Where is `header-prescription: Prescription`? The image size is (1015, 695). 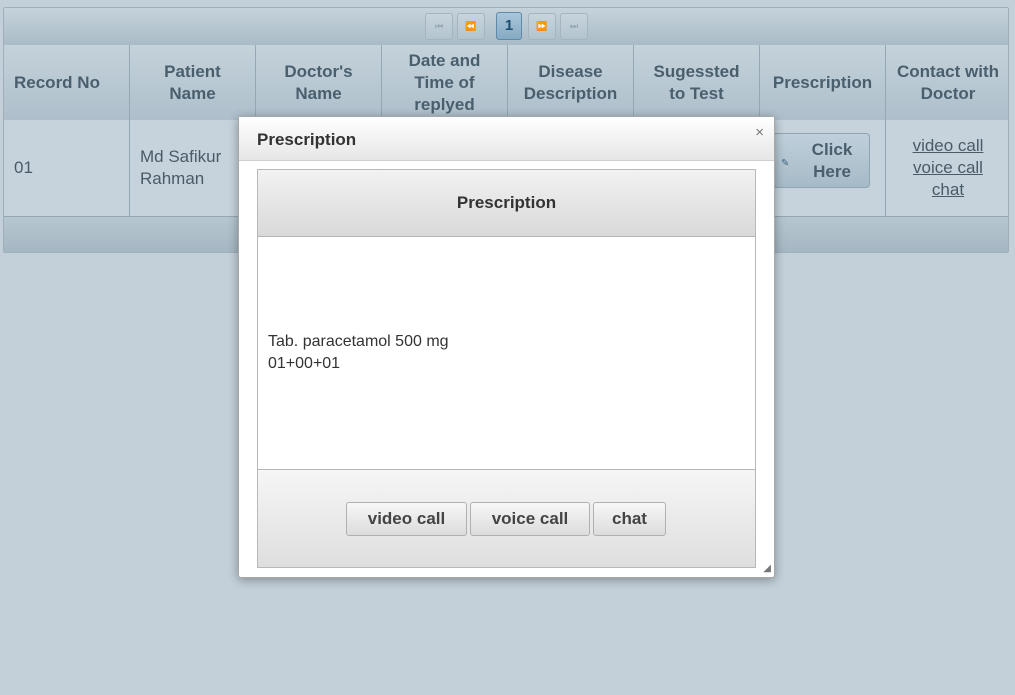 header-prescription: Prescription is located at coordinates (823, 82).